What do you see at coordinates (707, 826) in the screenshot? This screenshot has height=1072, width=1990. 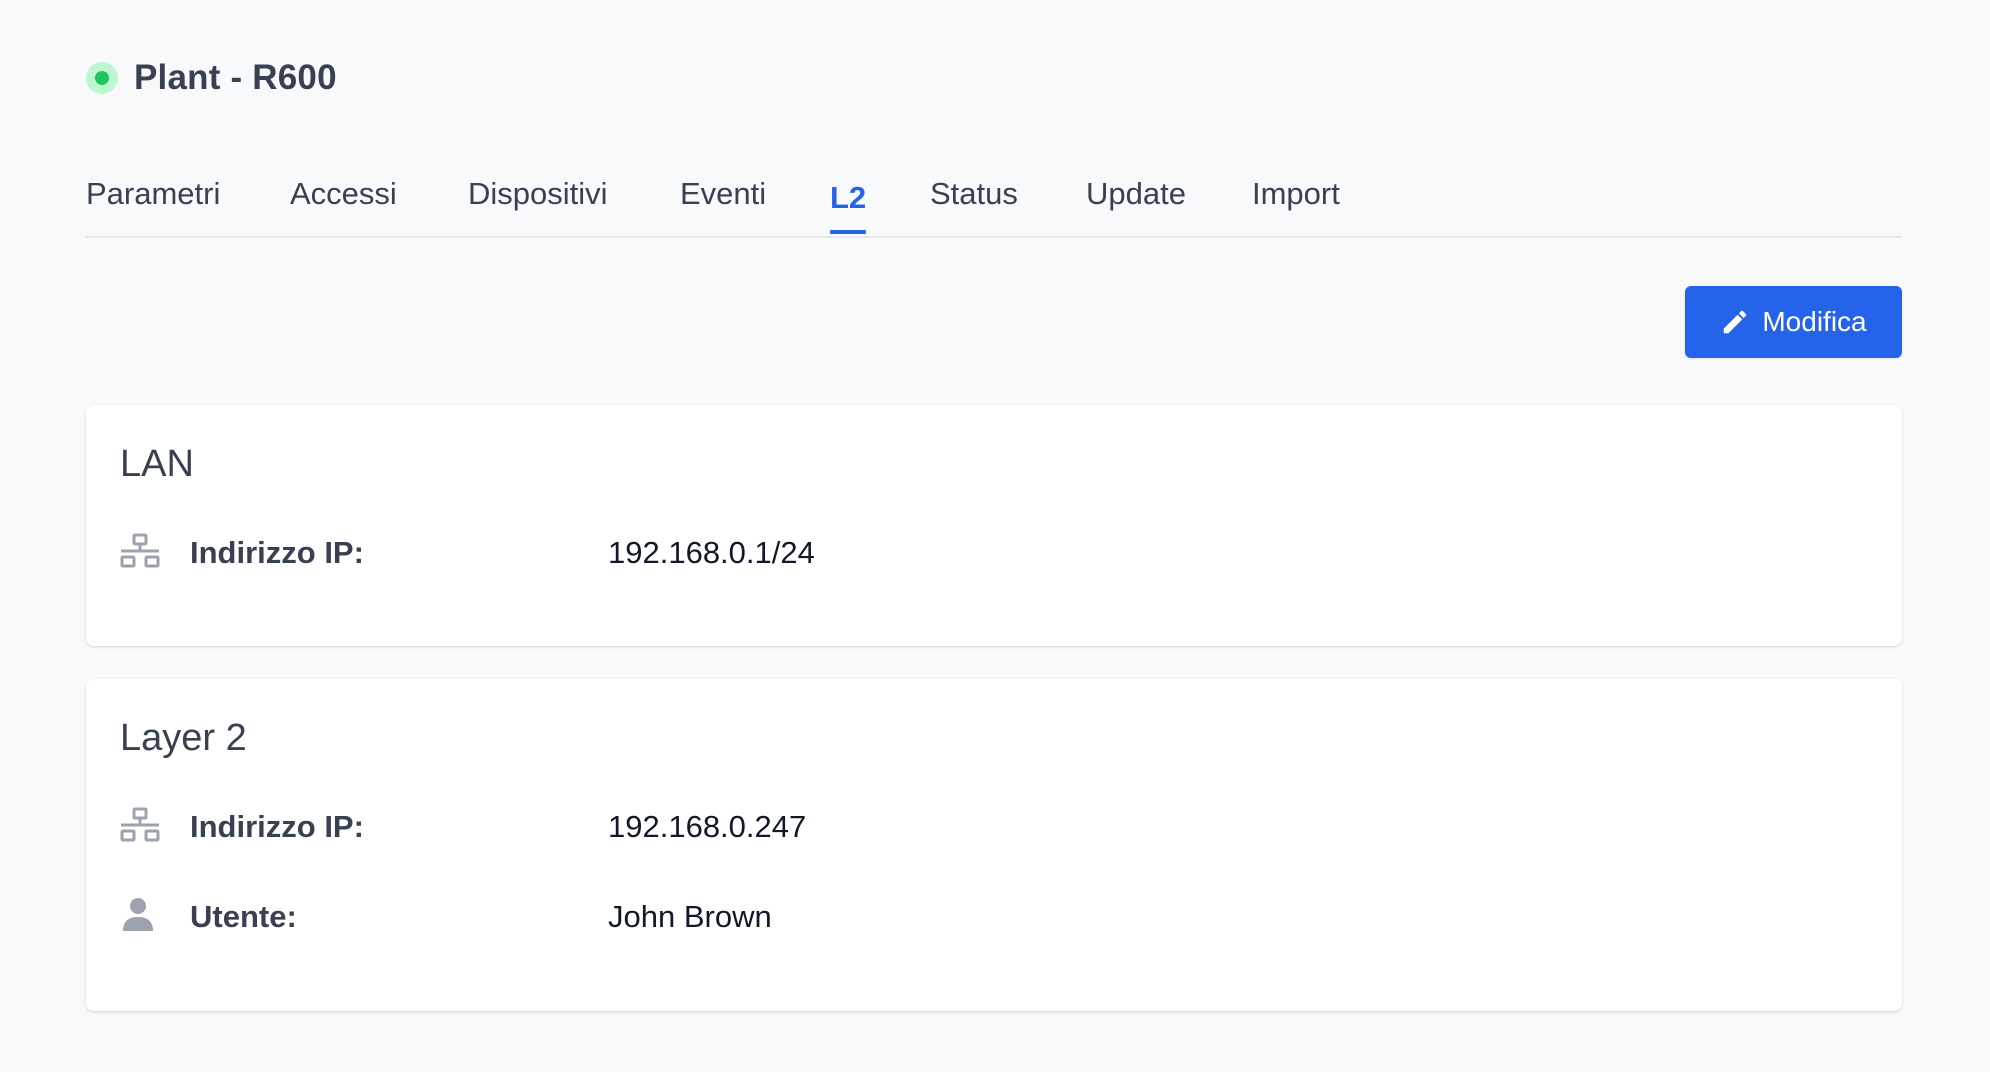 I see `ip-address-value: 192.168.0.247` at bounding box center [707, 826].